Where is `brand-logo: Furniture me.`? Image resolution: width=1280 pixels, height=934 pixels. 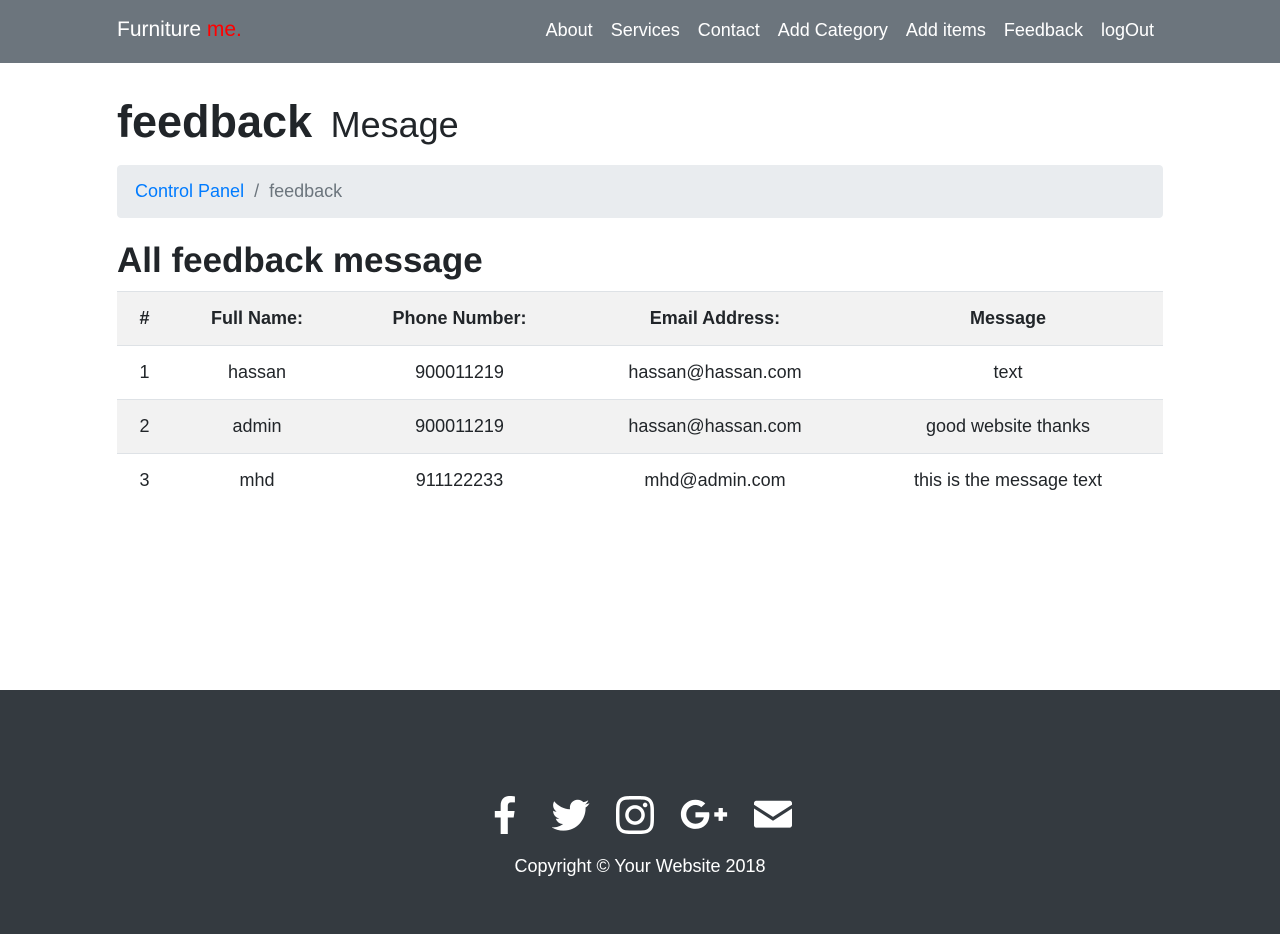 brand-logo: Furniture me. is located at coordinates (179, 30).